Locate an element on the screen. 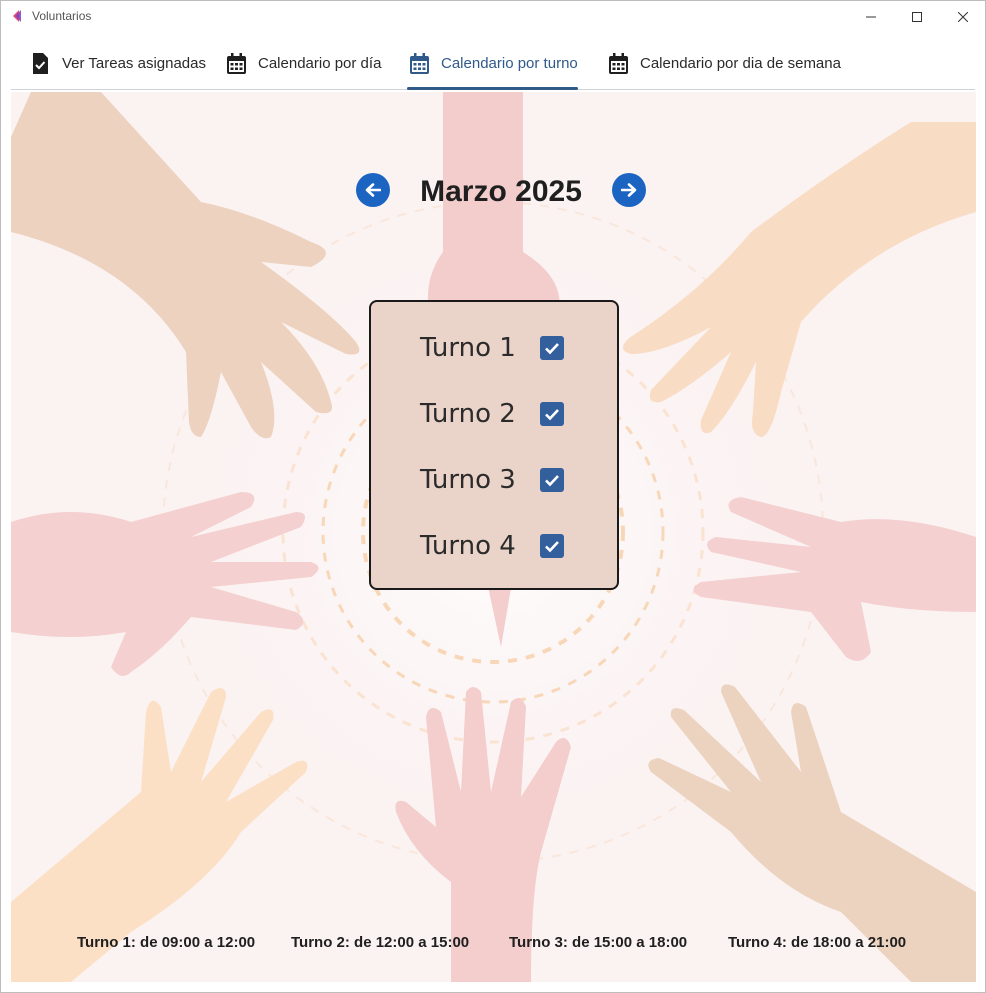 The height and width of the screenshot is (993, 986). shift-4-checkbox is located at coordinates (552, 546).